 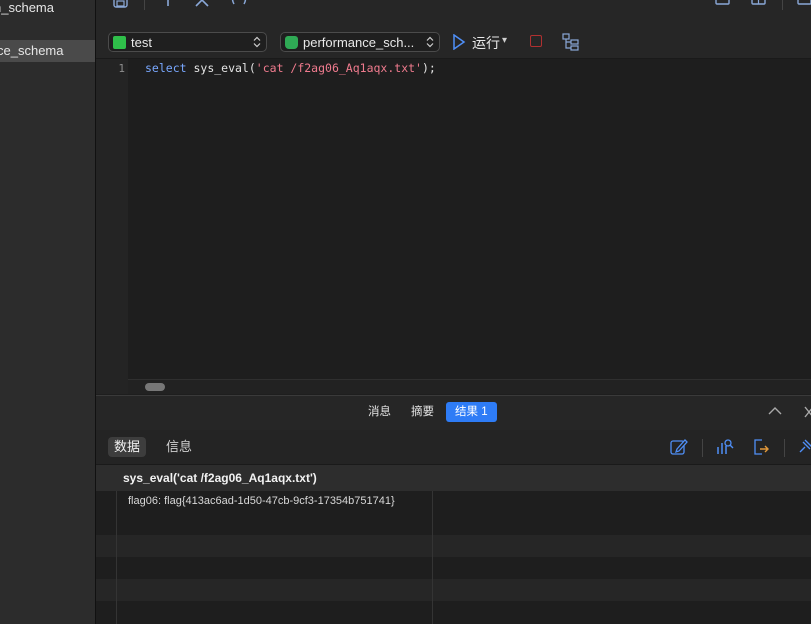 What do you see at coordinates (428, 68) in the screenshot?
I see `sql-end: );` at bounding box center [428, 68].